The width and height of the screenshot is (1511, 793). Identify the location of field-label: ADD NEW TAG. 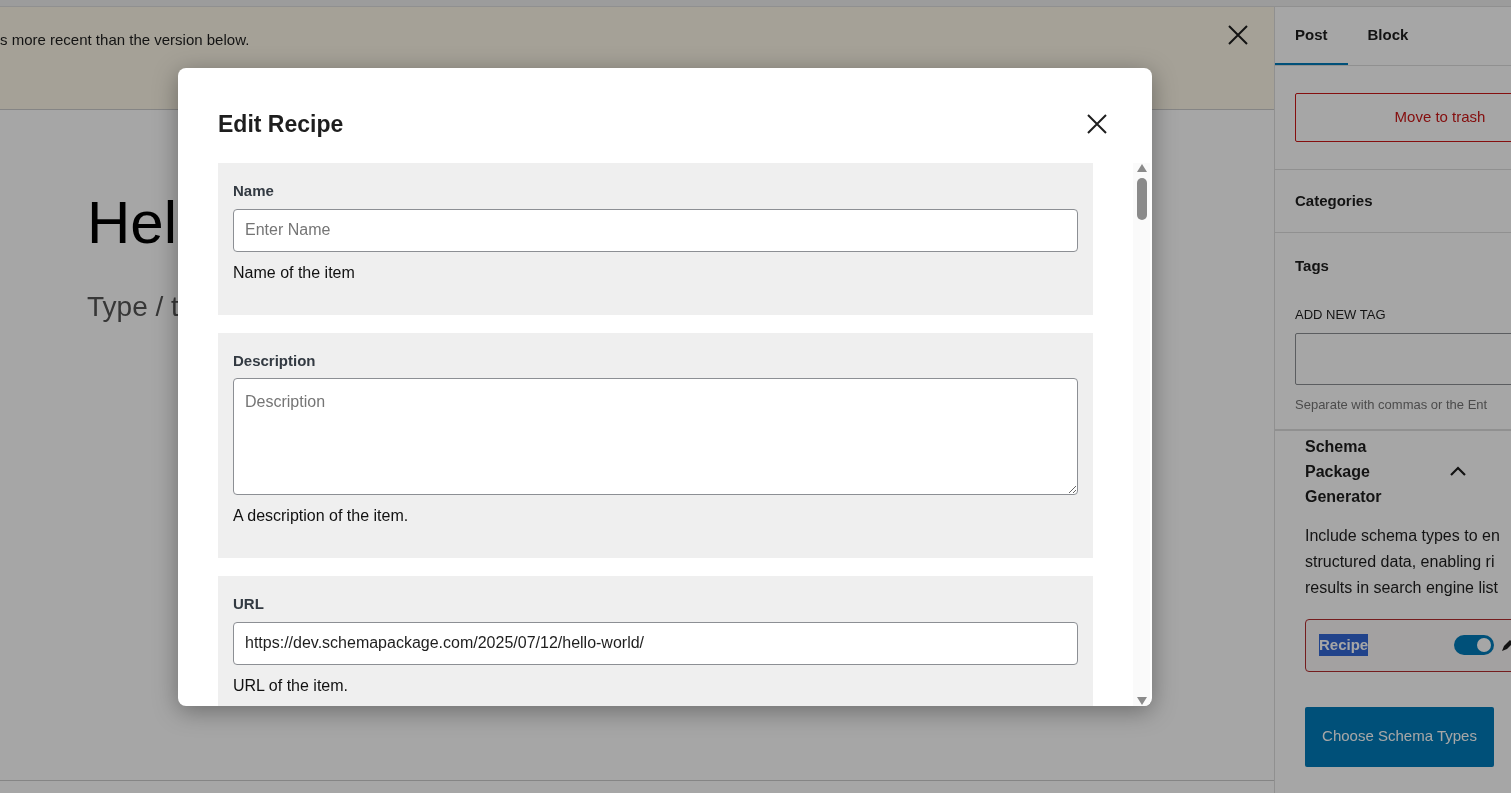
(1341, 314).